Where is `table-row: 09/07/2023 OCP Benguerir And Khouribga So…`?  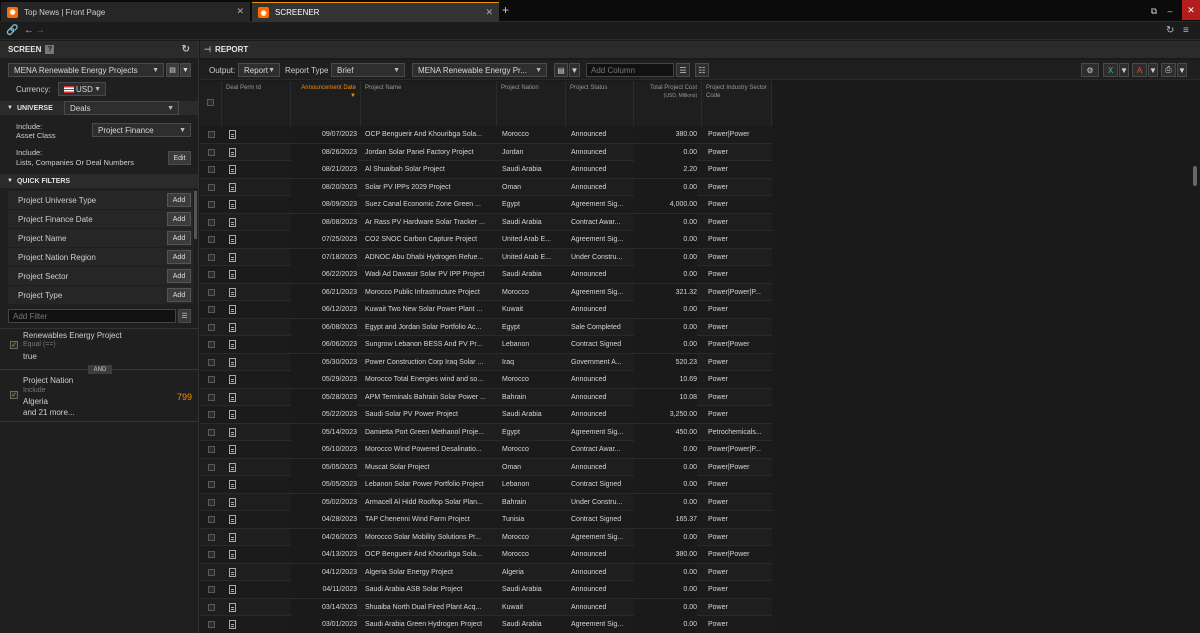 table-row: 09/07/2023 OCP Benguerir And Khouribga So… is located at coordinates (486, 135).